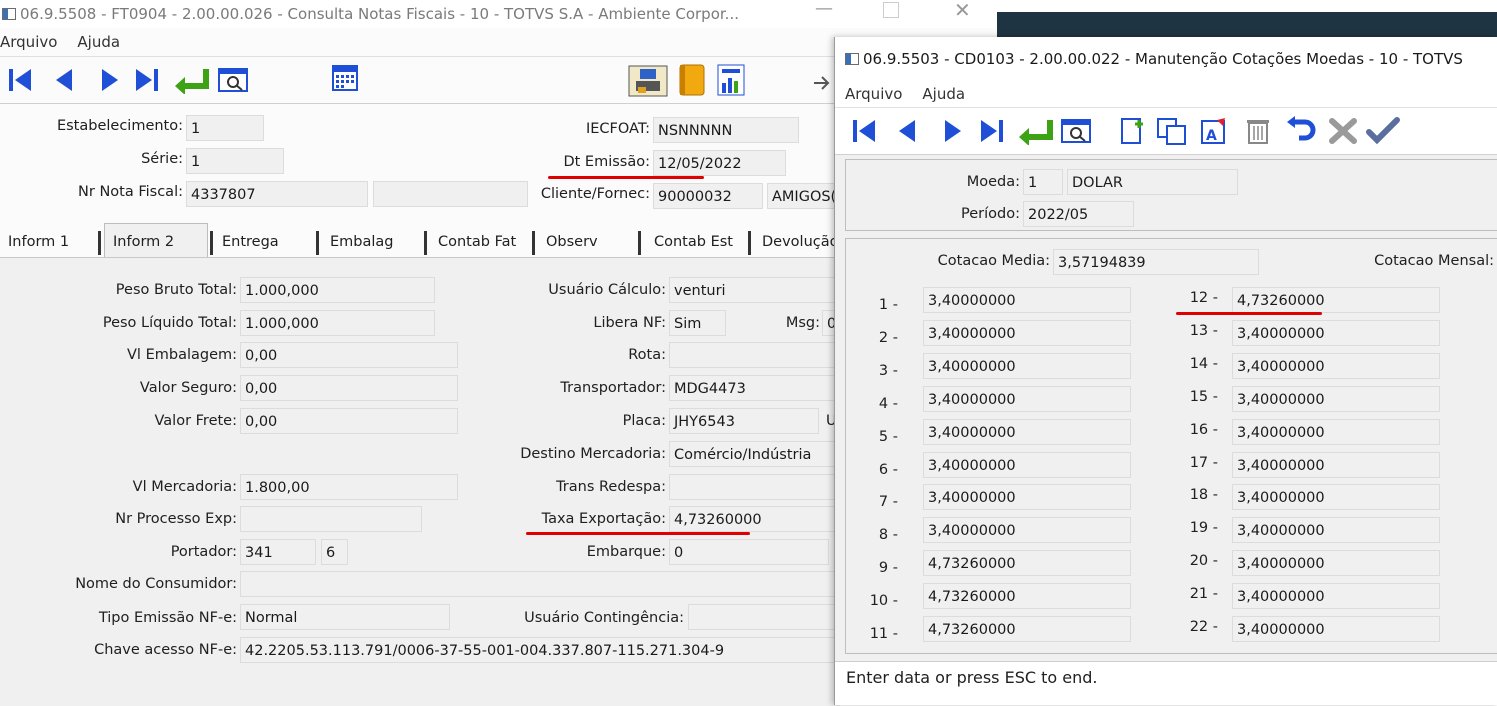  I want to click on maximize-button, so click(891, 10).